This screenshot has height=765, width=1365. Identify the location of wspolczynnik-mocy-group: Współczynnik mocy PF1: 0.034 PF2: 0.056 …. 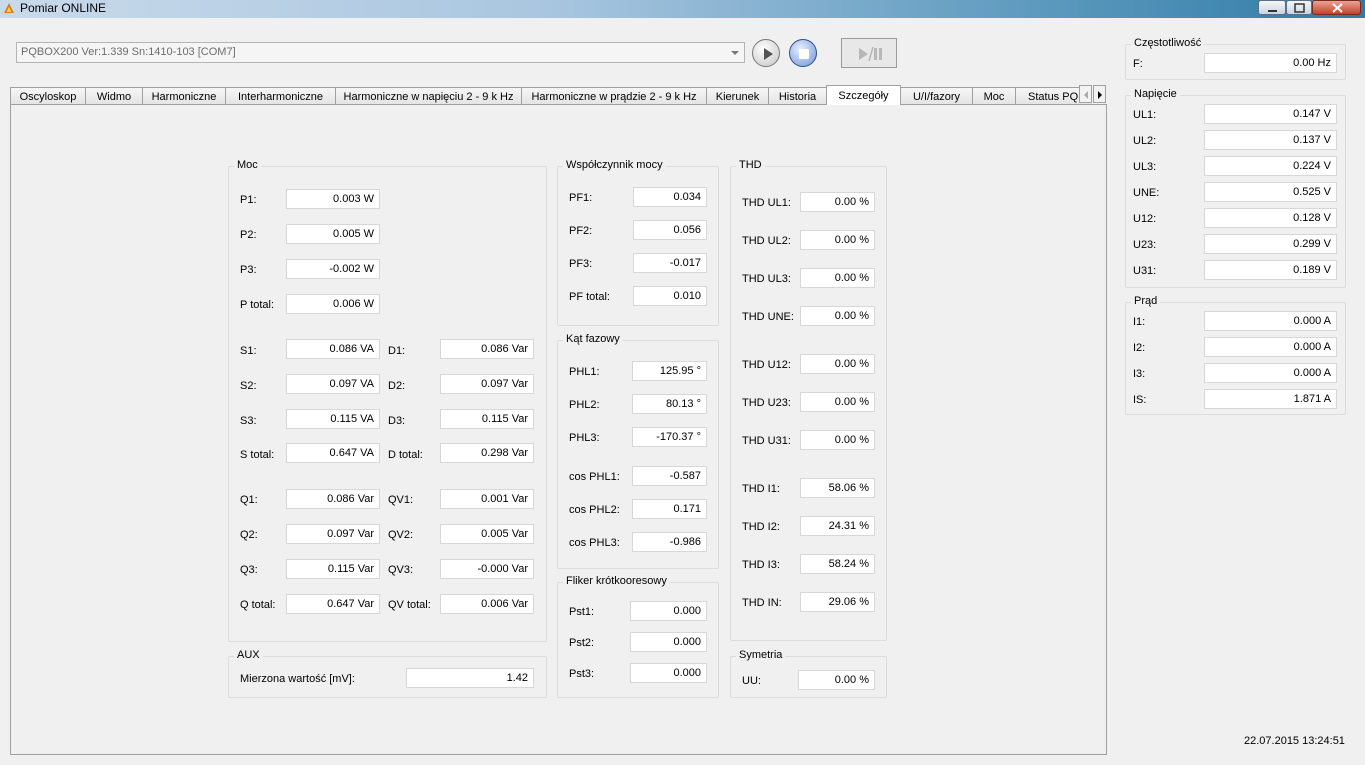
(638, 242).